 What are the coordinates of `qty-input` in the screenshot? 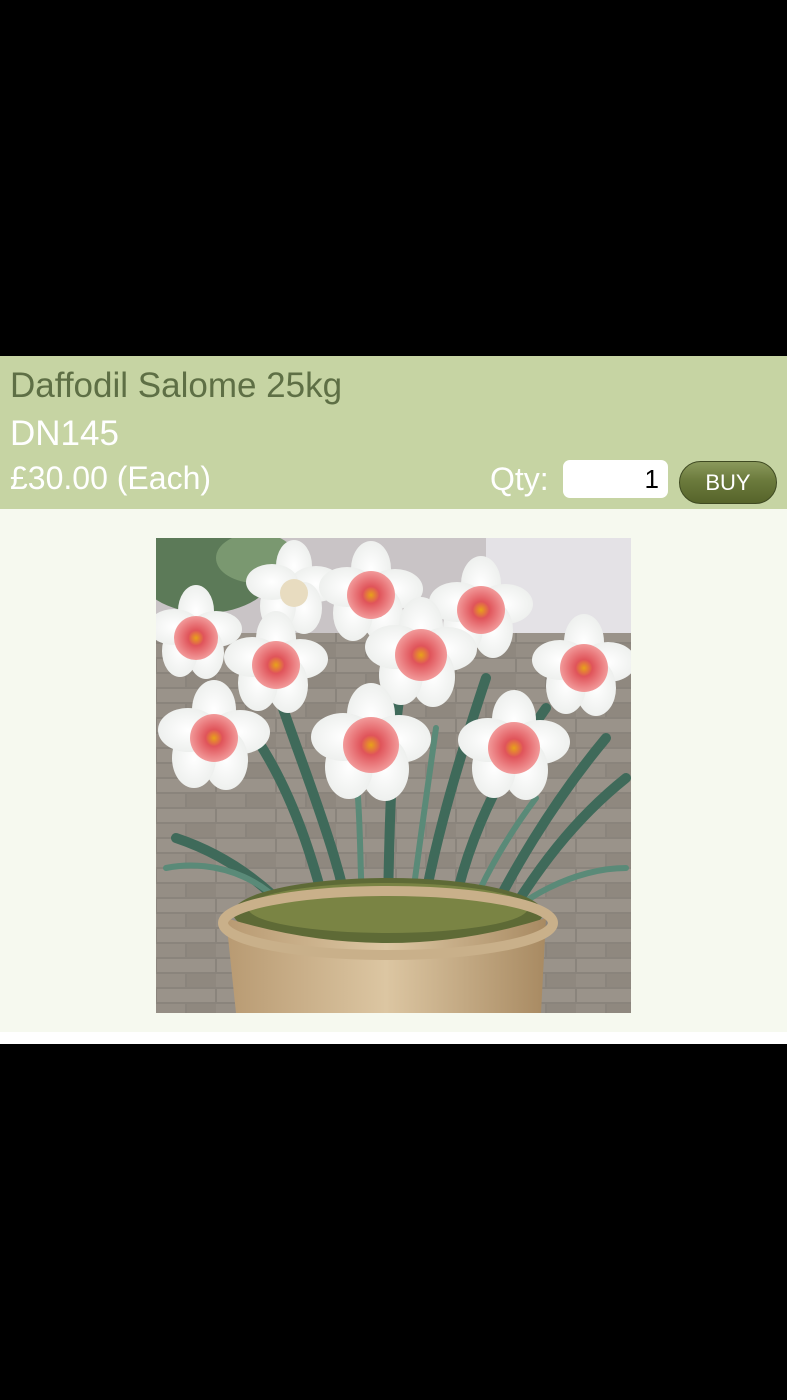 It's located at (615, 479).